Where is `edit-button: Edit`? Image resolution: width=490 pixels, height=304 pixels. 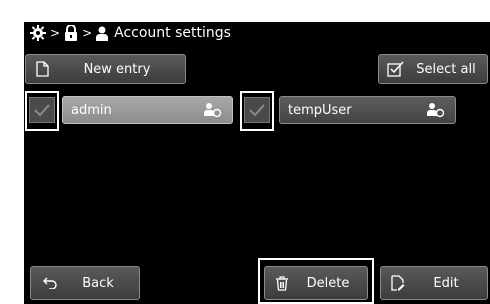
edit-button: Edit is located at coordinates (434, 283).